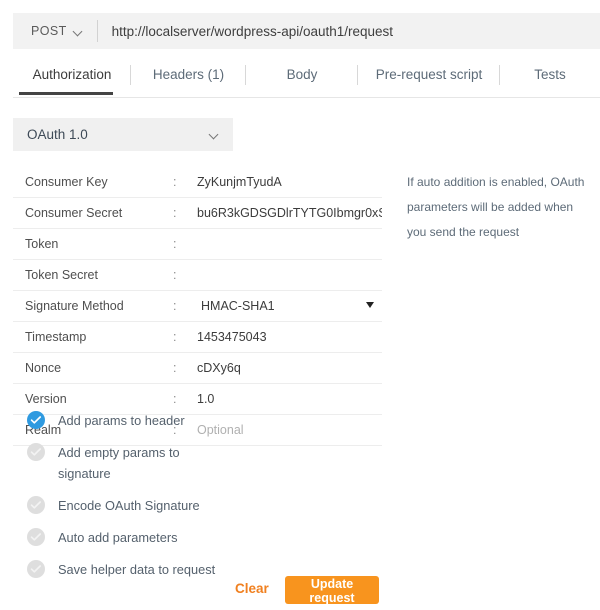  Describe the element at coordinates (66, 182) in the screenshot. I see `param-label: Consumer Key` at that location.